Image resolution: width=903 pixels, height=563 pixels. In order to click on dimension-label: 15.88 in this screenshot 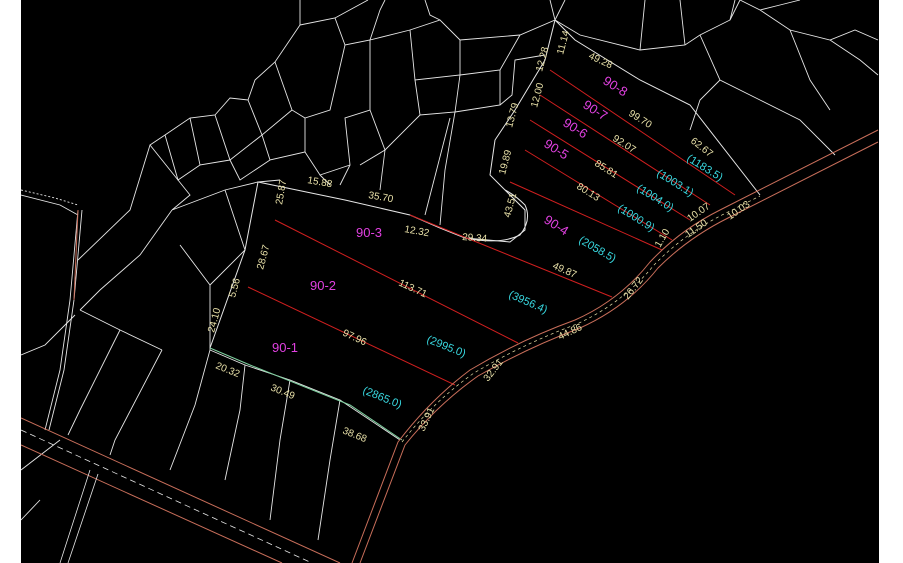, I will do `click(319, 182)`.